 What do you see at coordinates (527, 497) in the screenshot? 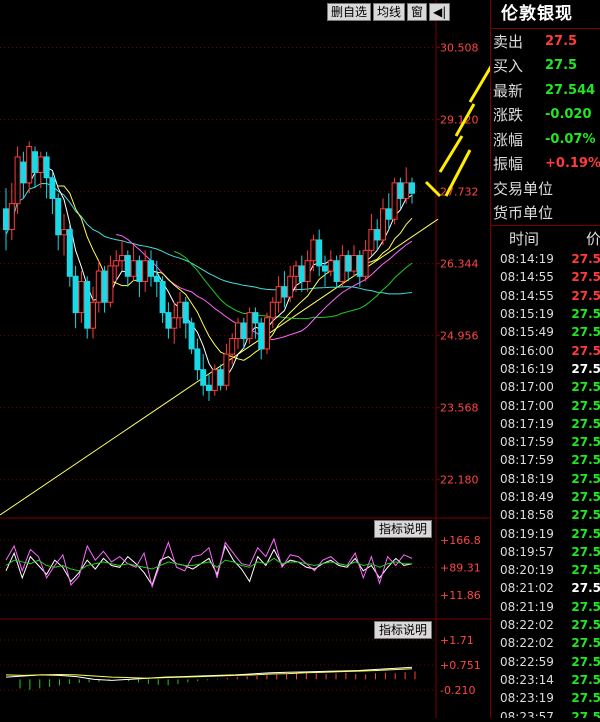
I see `tick-time: 08:18:49` at bounding box center [527, 497].